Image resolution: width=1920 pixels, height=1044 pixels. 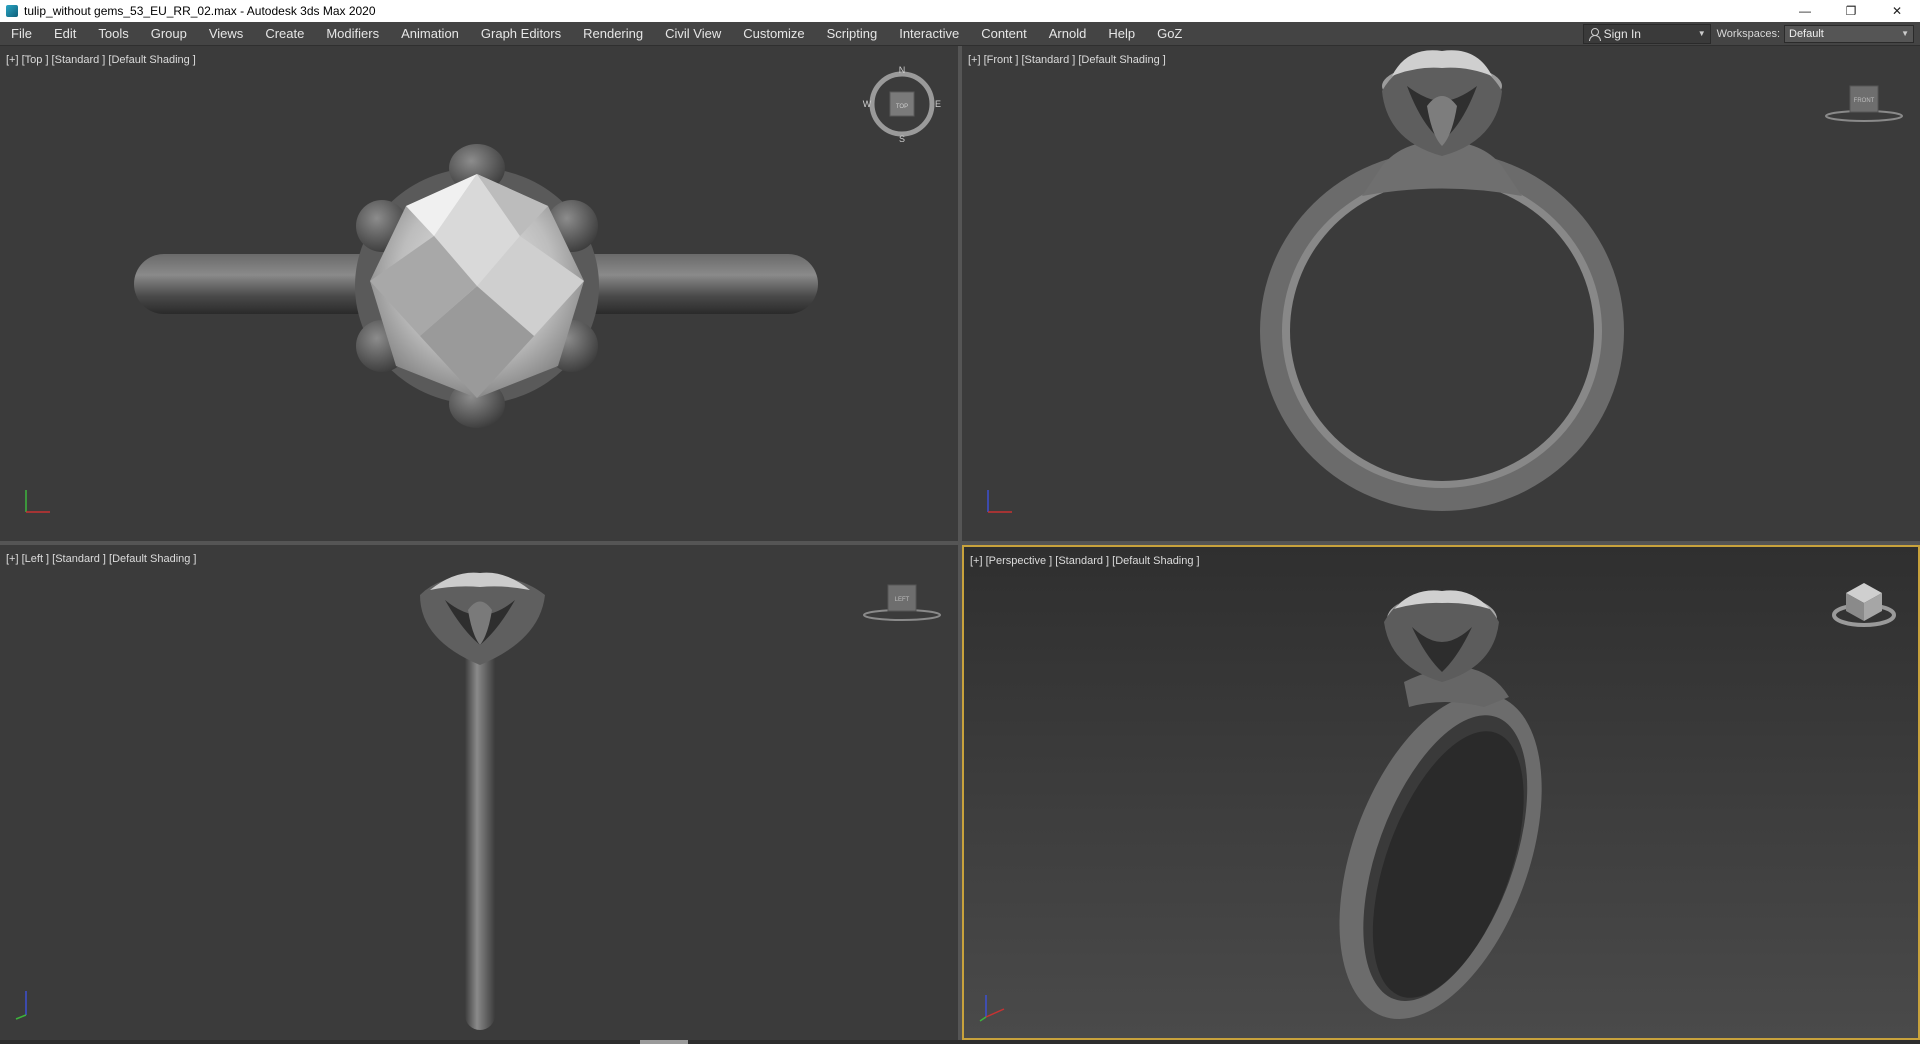 I want to click on menu-rendering: Rendering, so click(x=613, y=34).